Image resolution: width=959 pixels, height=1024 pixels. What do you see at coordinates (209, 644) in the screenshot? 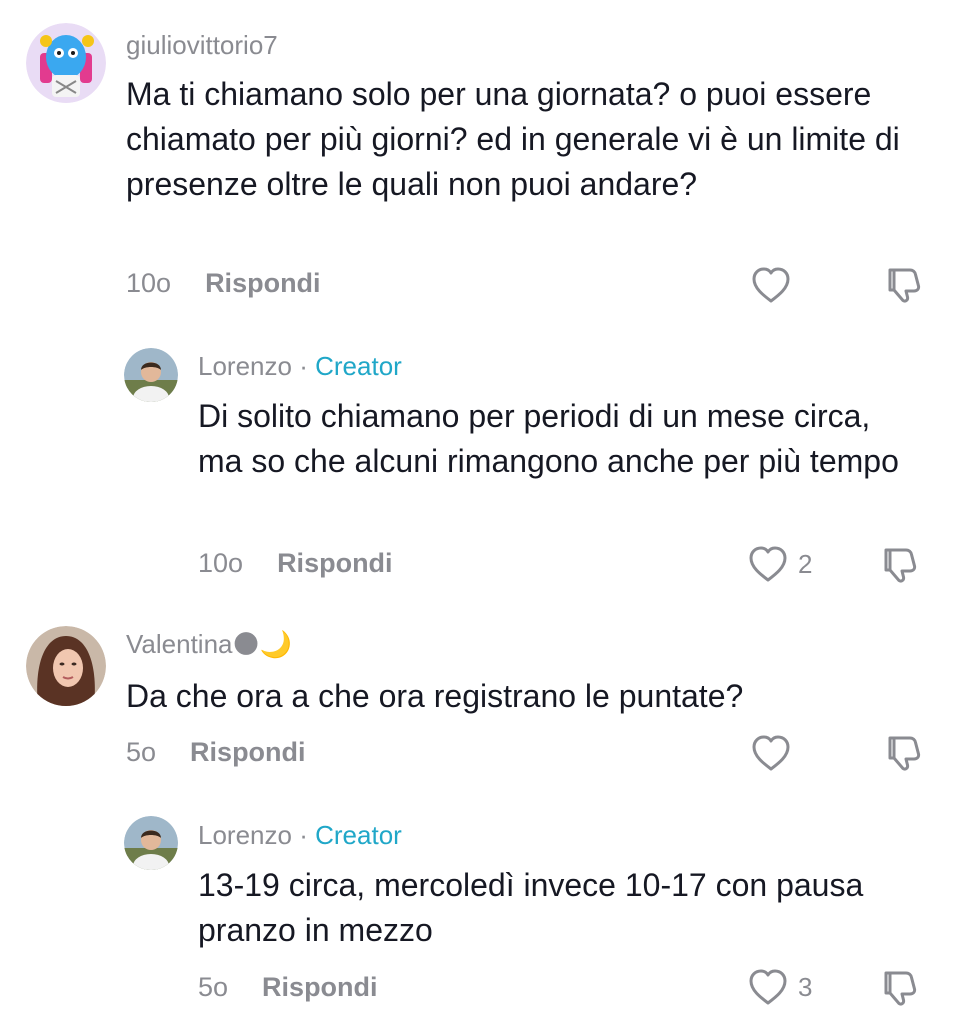
I see `comment-username: Valentina🌑🌙` at bounding box center [209, 644].